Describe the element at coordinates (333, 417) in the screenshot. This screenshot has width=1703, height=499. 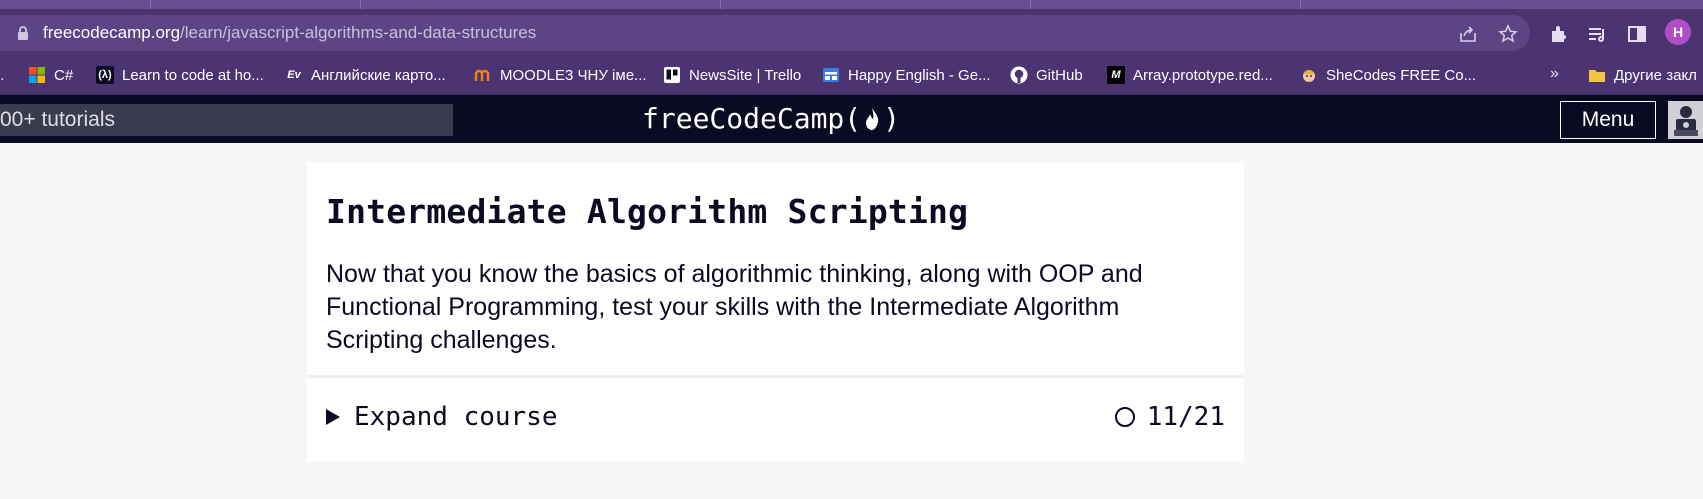
I see `caret-right-icon` at that location.